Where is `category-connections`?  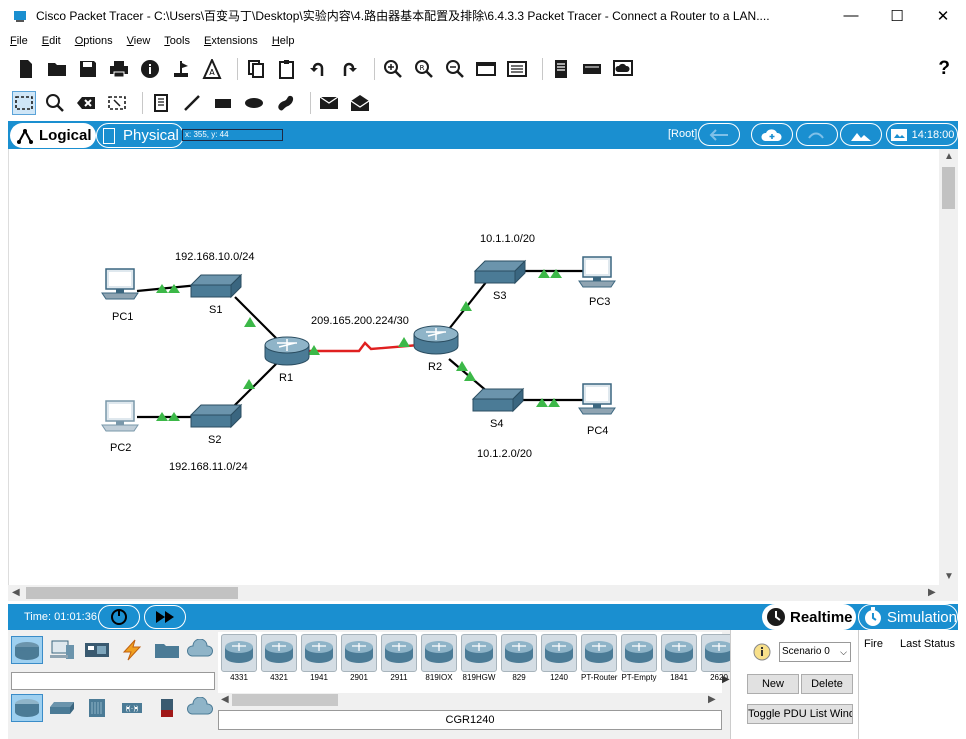 category-connections is located at coordinates (132, 650).